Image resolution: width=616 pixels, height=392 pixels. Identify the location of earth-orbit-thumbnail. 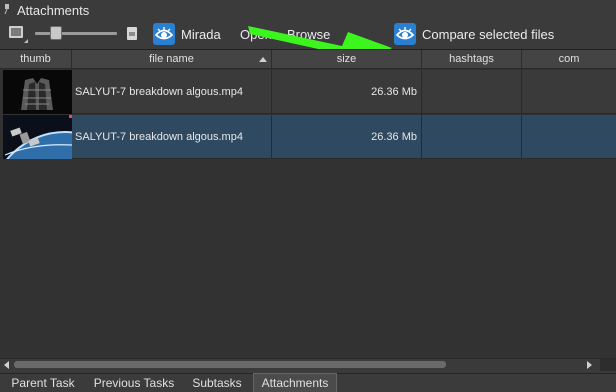
(37, 137).